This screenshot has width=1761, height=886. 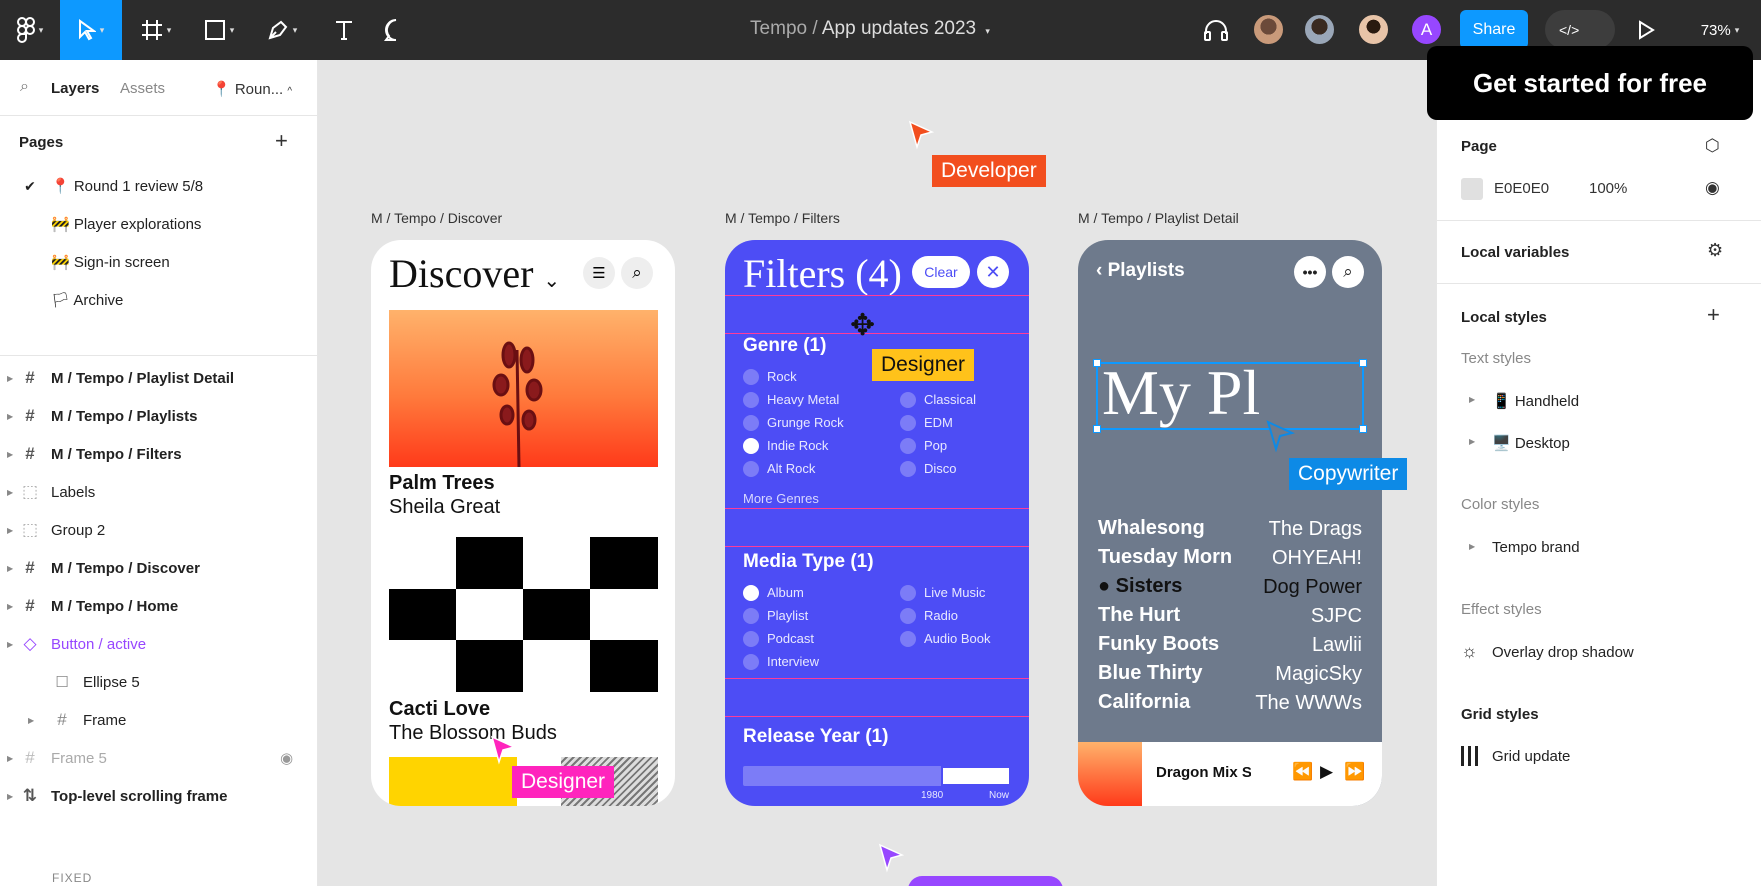 I want to click on eye-icon: ◉, so click(x=286, y=758).